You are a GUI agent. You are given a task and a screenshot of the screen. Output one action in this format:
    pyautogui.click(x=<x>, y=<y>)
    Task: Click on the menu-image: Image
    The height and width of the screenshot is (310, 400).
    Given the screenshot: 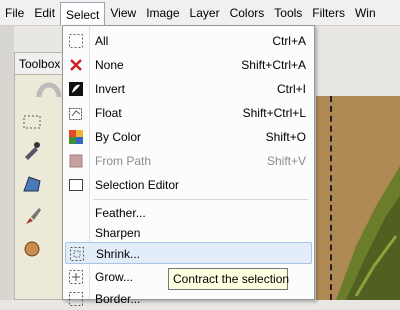 What is the action you would take?
    pyautogui.click(x=162, y=13)
    